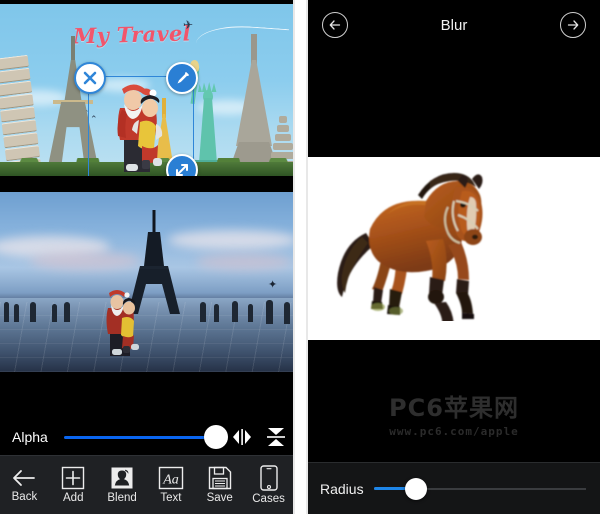  I want to click on header-forward-button, so click(573, 25).